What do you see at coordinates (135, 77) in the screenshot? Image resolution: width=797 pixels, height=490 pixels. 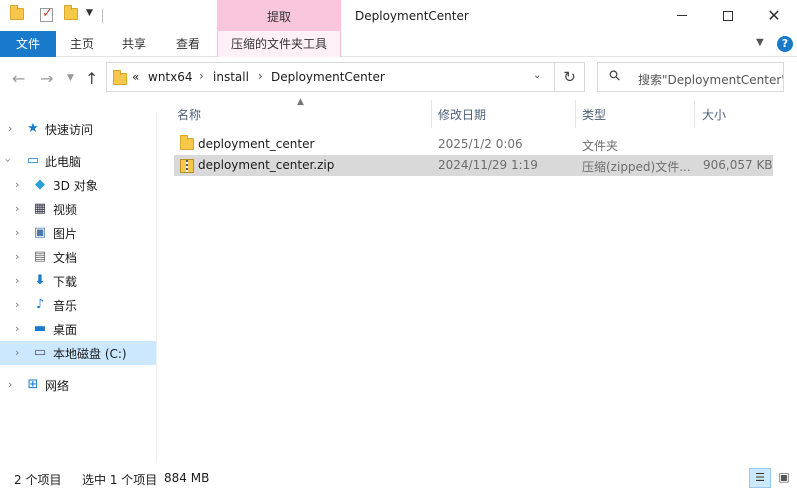 I see `breadcrumb-overflow: «` at bounding box center [135, 77].